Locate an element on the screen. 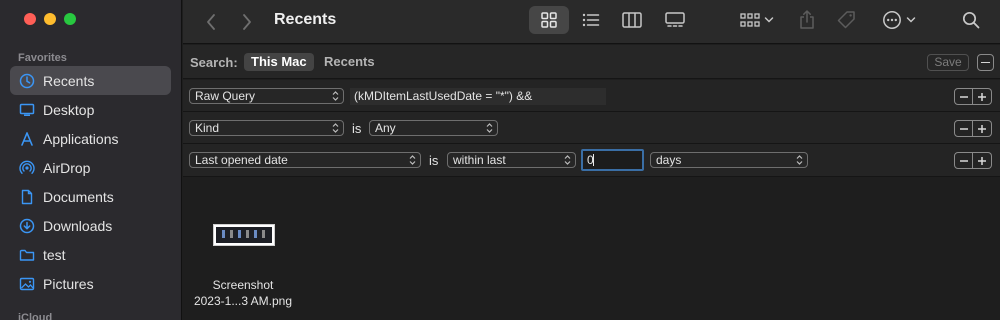  kind-value-popup-value: Any is located at coordinates (385, 128).